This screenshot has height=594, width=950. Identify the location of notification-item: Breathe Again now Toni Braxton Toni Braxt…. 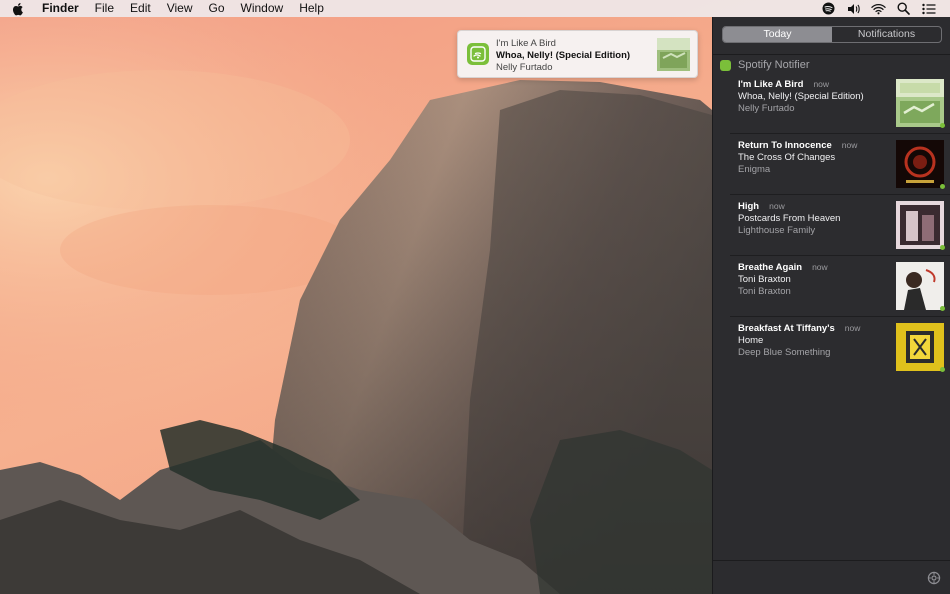
(840, 286).